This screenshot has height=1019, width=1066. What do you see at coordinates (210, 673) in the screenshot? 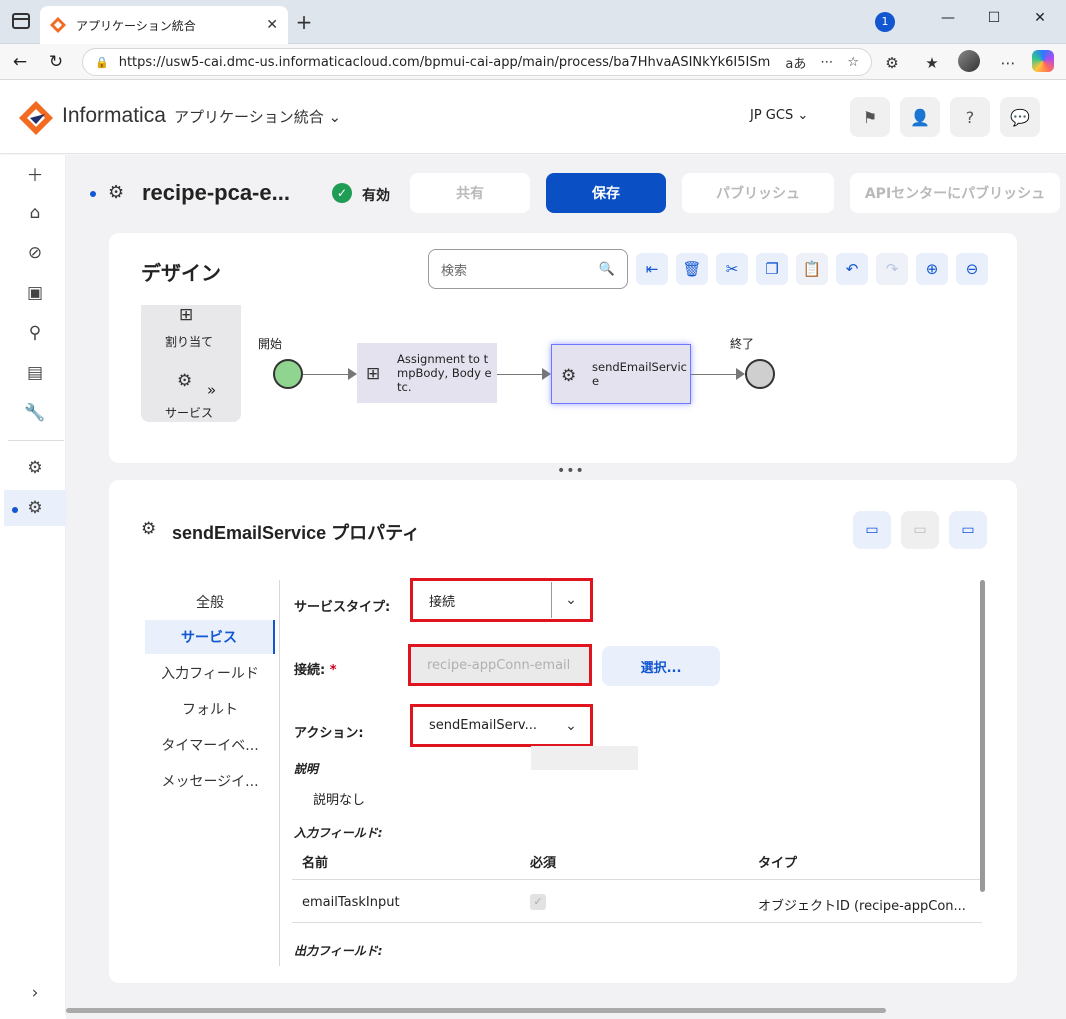
I see `tab-input-fields: 入力フィールド` at bounding box center [210, 673].